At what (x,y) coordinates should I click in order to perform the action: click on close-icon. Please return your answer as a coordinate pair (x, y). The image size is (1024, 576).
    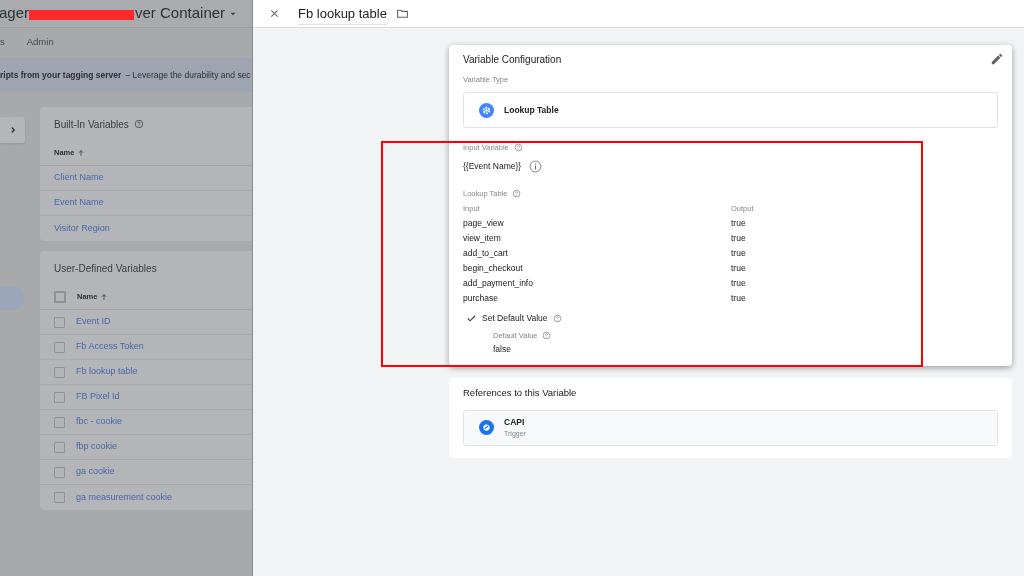
    Looking at the image, I should click on (274, 13).